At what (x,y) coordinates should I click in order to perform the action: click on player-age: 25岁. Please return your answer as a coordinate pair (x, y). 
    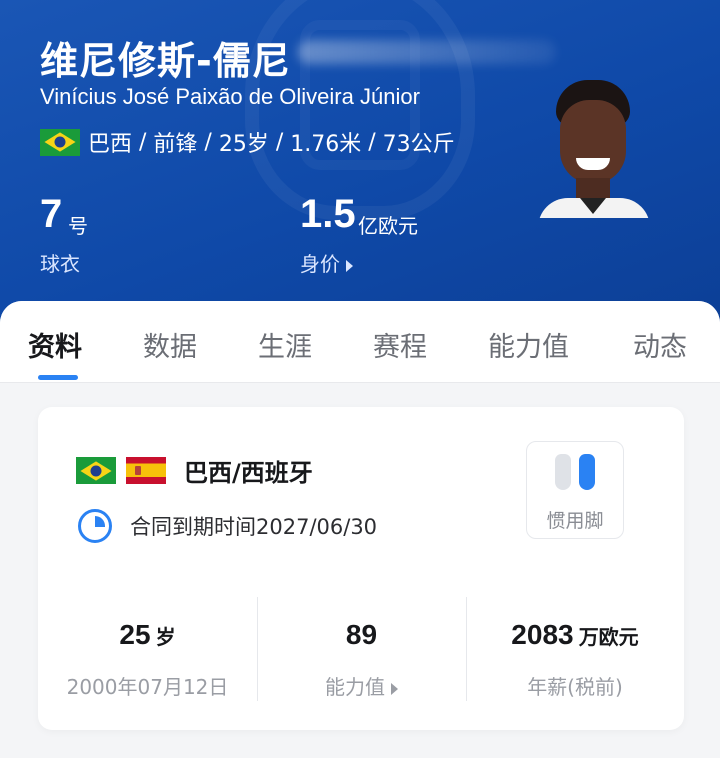
    Looking at the image, I should click on (243, 144).